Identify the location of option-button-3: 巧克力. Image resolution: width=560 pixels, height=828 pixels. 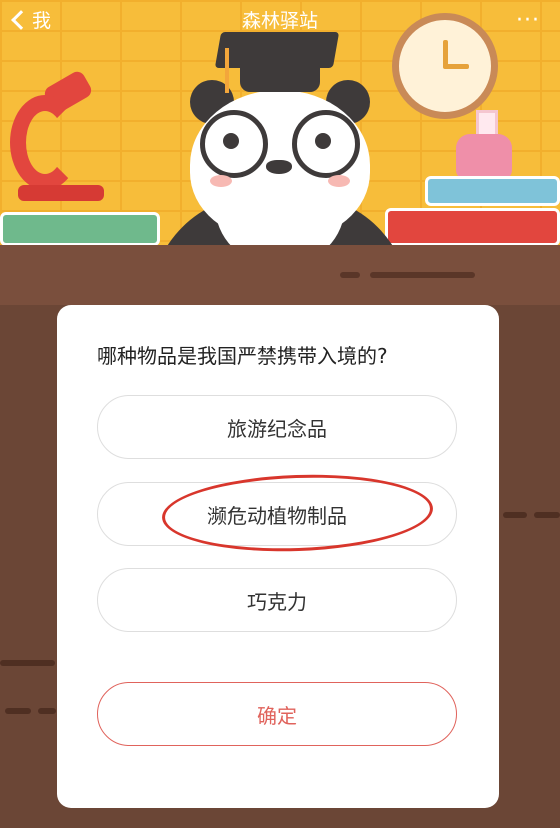
(277, 600).